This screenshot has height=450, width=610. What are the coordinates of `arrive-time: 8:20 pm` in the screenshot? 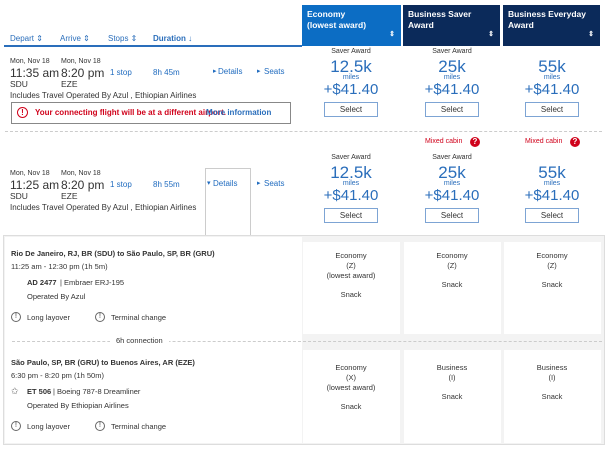 It's located at (83, 73).